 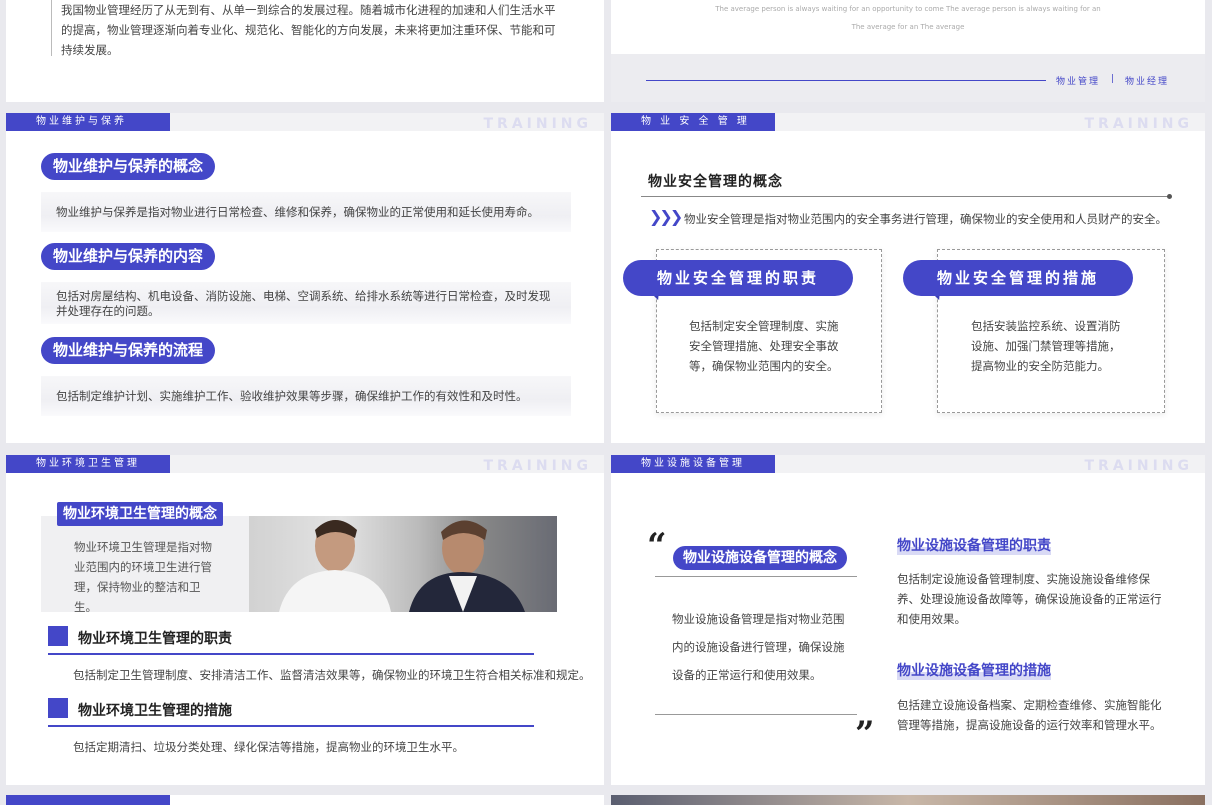 I want to click on slide-header: 物业环境卫生管理 TRAINING, so click(x=305, y=464).